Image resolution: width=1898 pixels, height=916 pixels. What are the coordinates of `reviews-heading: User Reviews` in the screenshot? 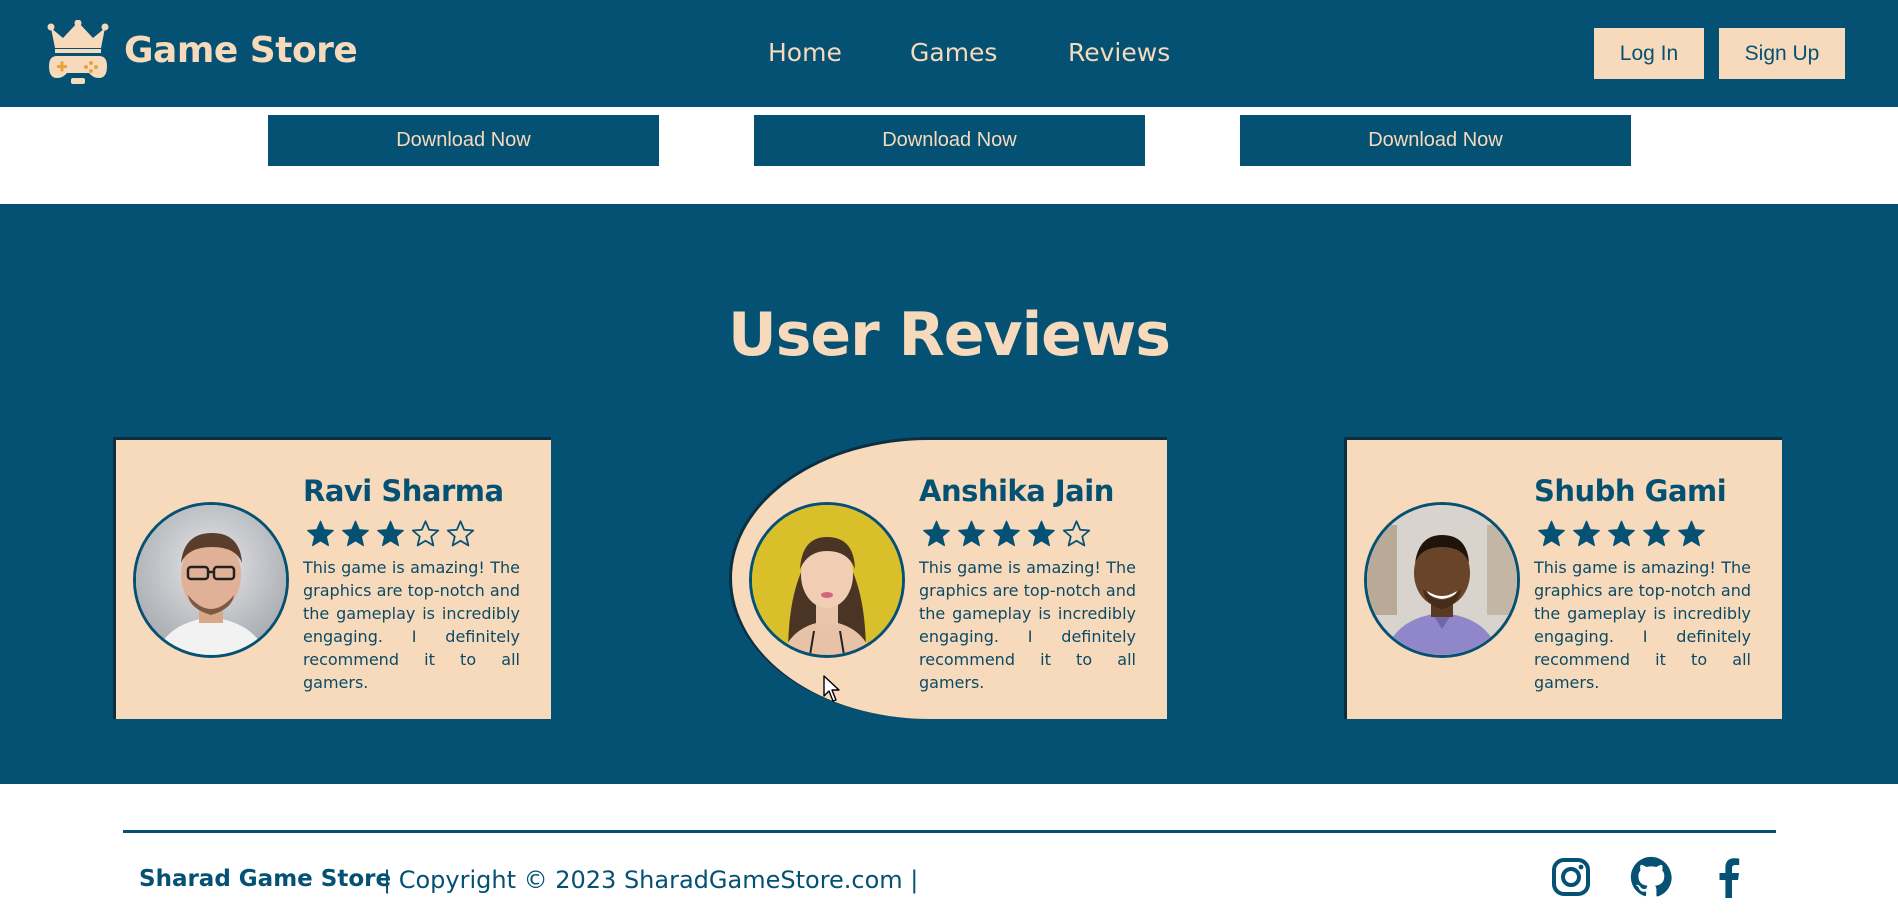 It's located at (949, 335).